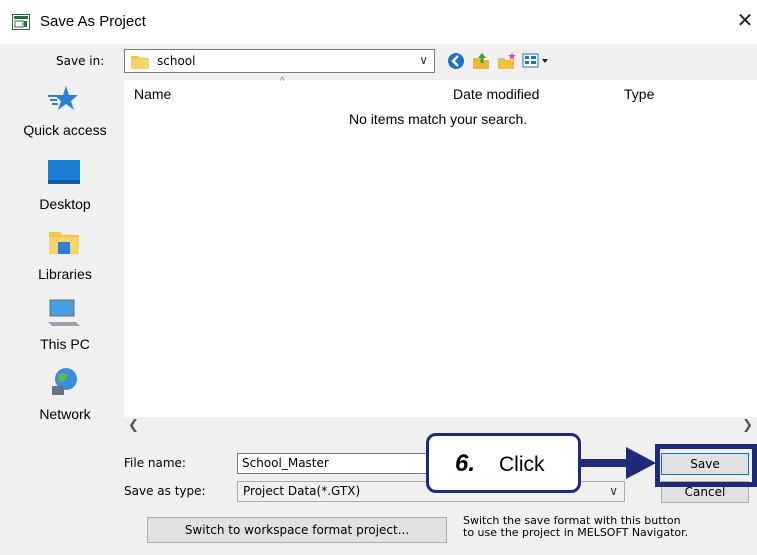 This screenshot has height=555, width=757. I want to click on dialog-title: Save As Project, so click(93, 21).